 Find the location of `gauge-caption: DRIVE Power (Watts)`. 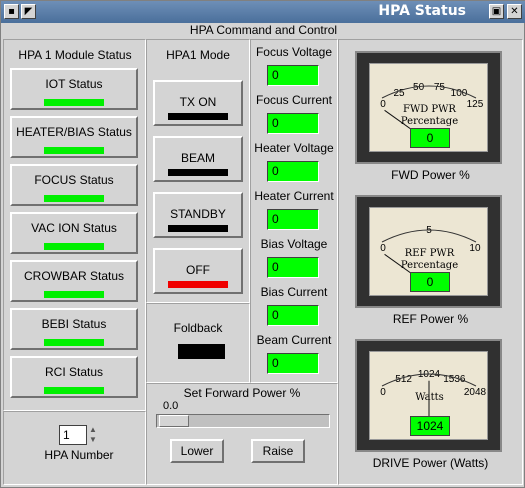

gauge-caption: DRIVE Power (Watts) is located at coordinates (430, 463).